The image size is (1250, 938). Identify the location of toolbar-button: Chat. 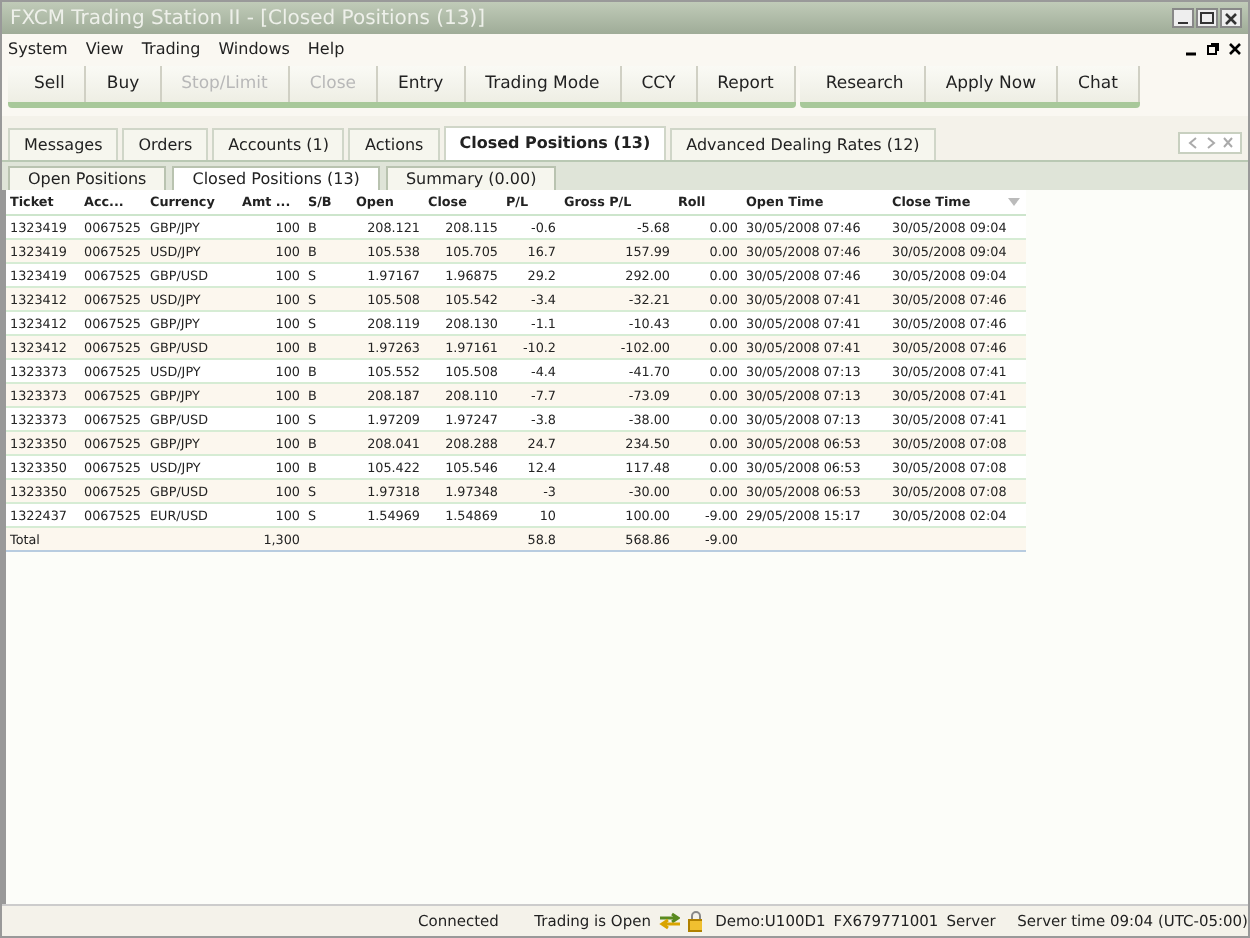
(1099, 84).